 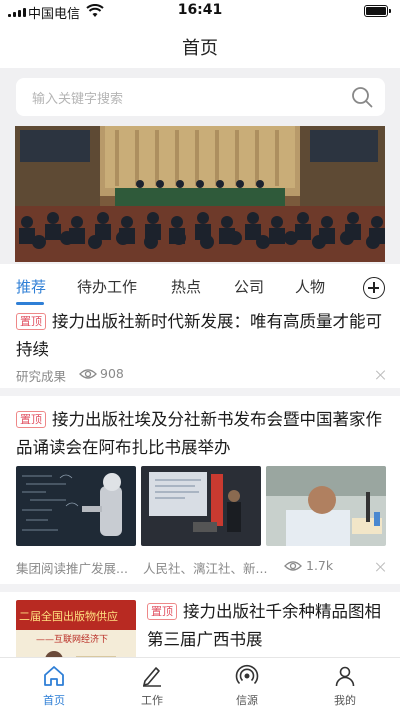 What do you see at coordinates (345, 676) in the screenshot?
I see `person-icon` at bounding box center [345, 676].